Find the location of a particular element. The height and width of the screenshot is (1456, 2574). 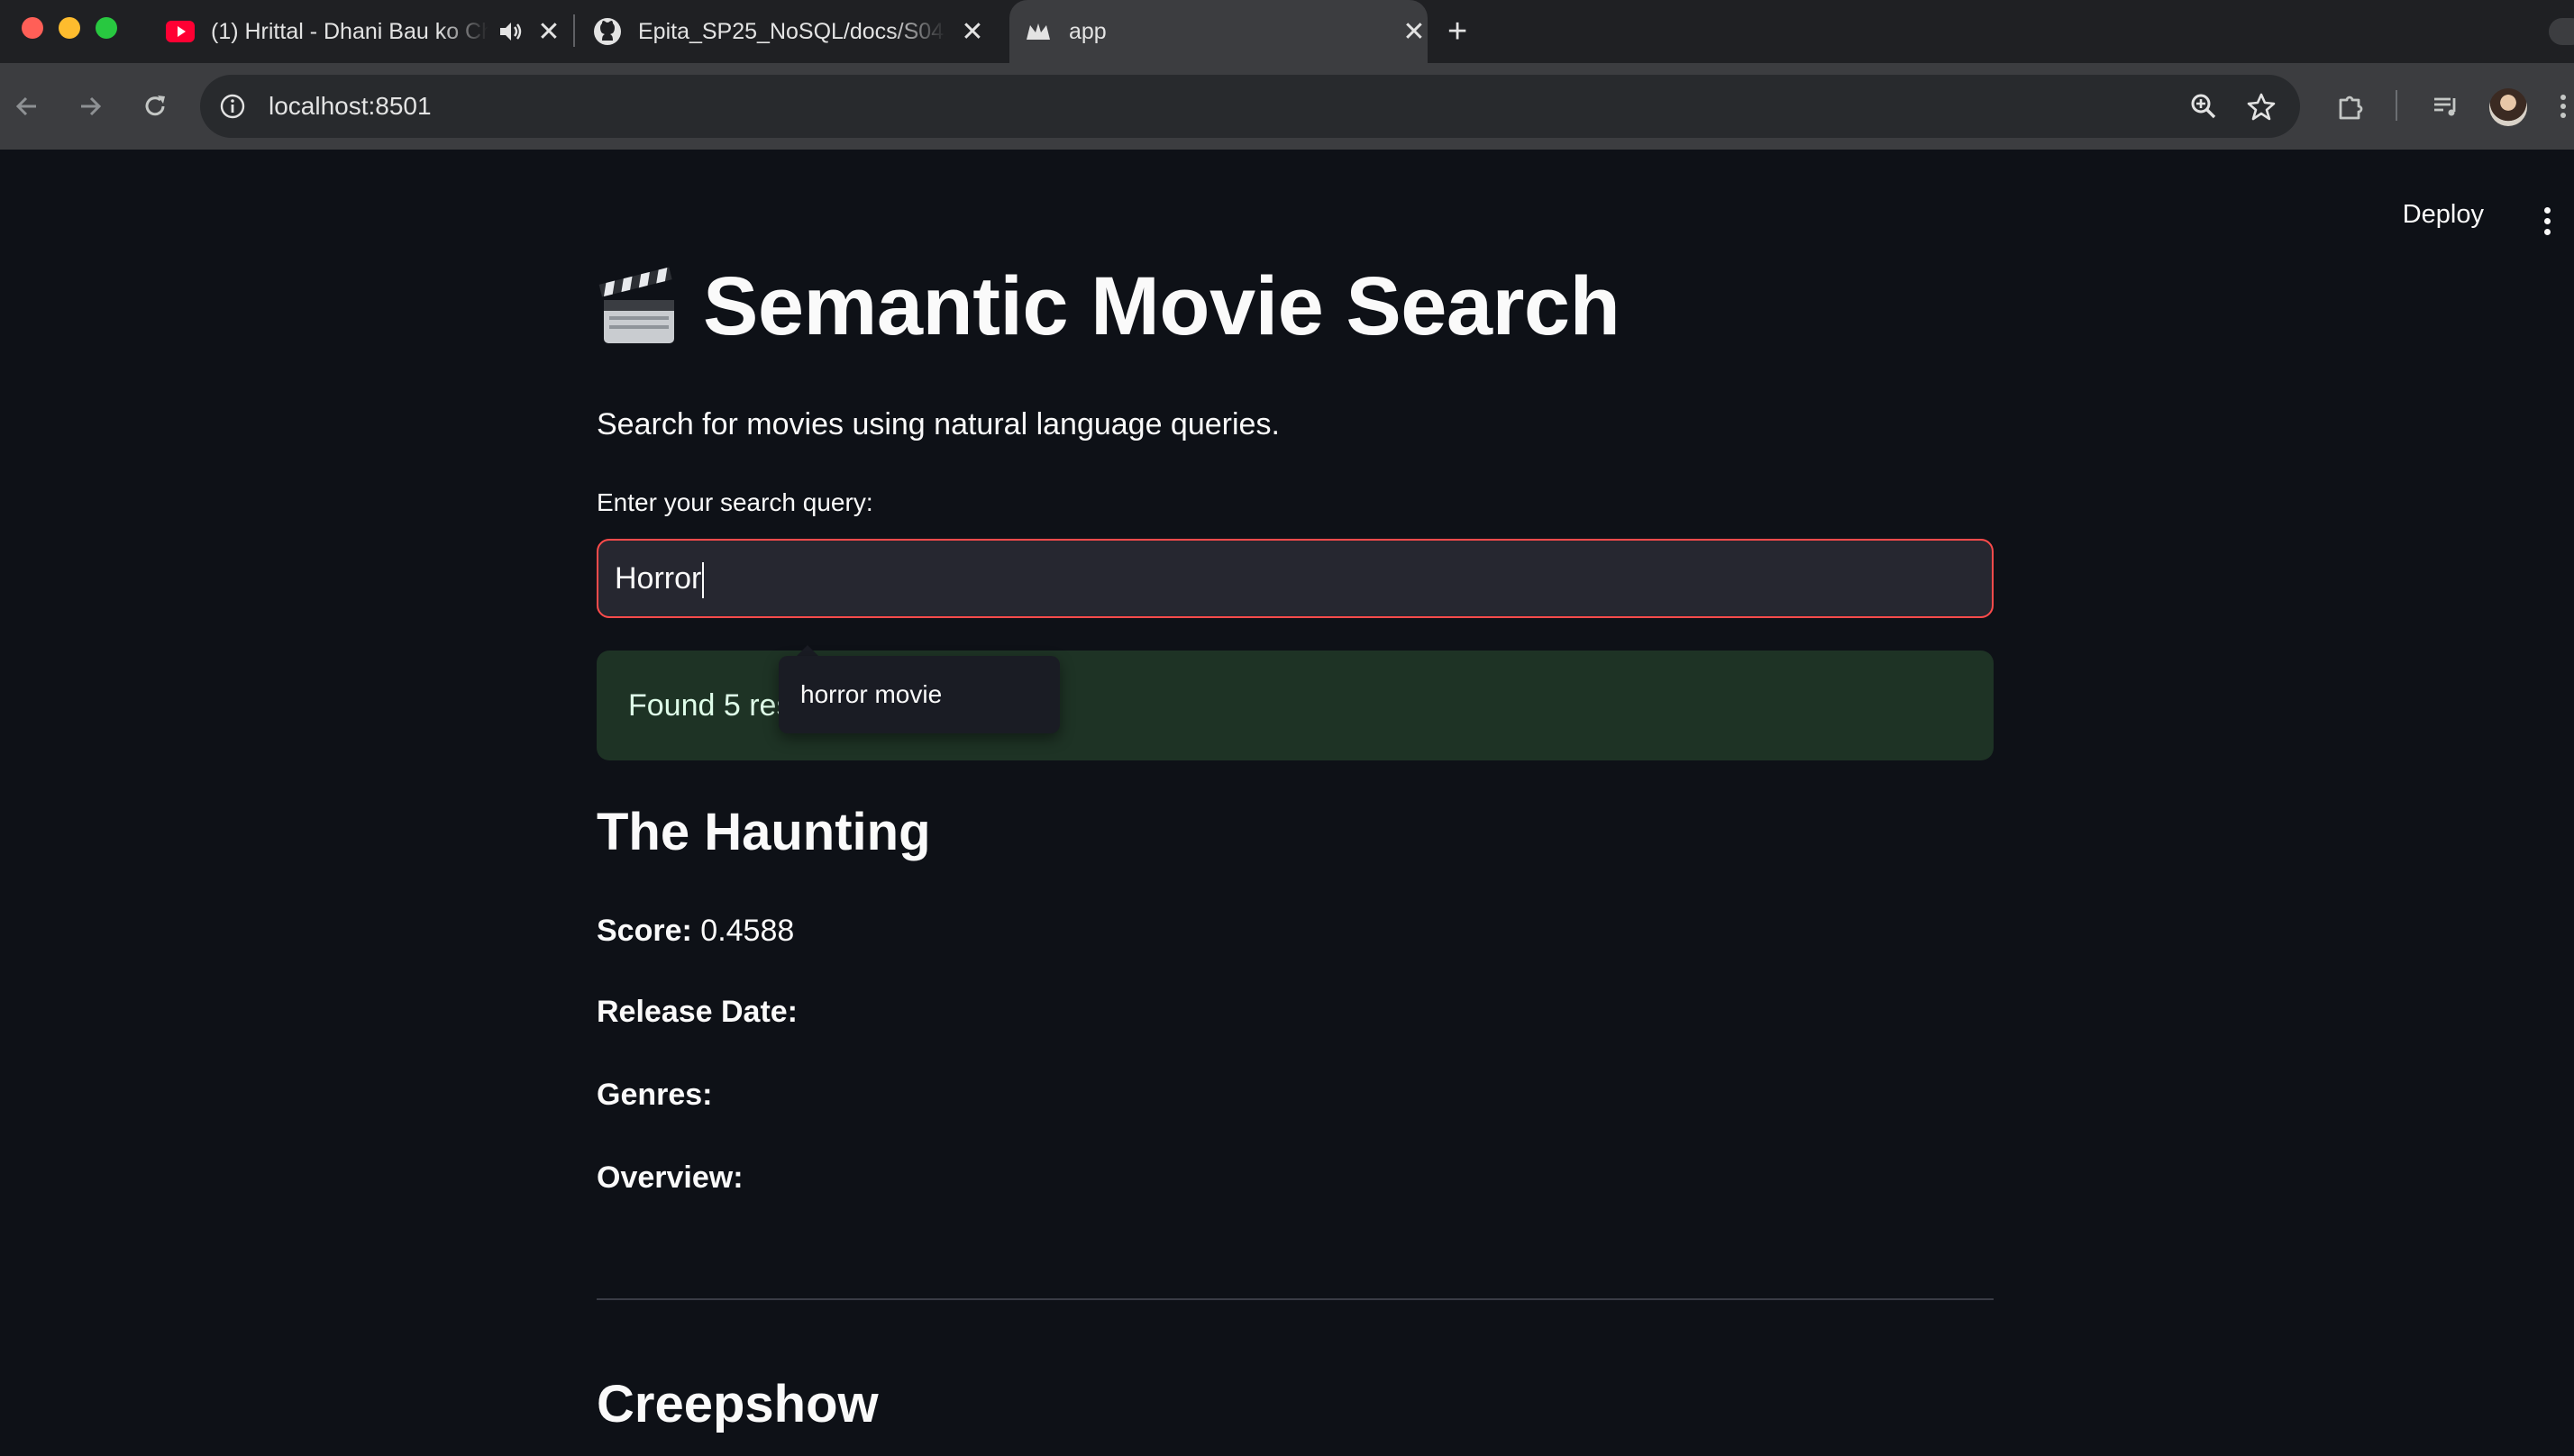

youtube-icon is located at coordinates (180, 31).